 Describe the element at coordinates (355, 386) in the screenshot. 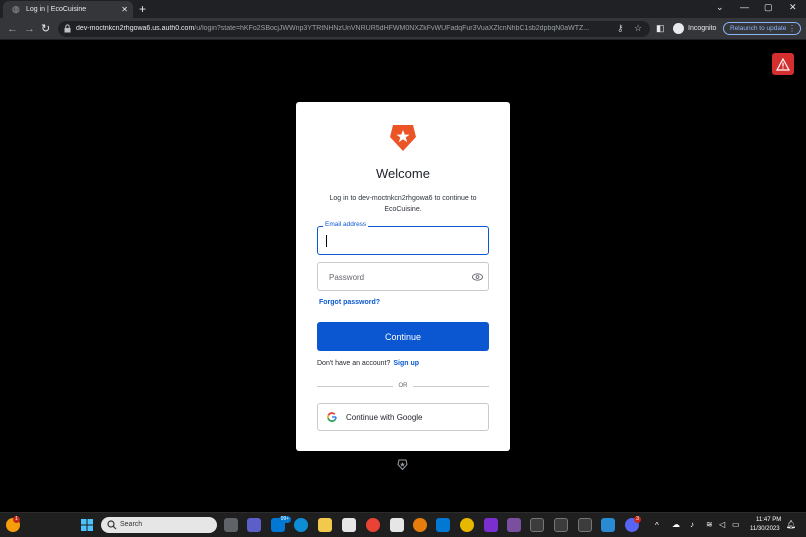

I see `divider-left` at that location.